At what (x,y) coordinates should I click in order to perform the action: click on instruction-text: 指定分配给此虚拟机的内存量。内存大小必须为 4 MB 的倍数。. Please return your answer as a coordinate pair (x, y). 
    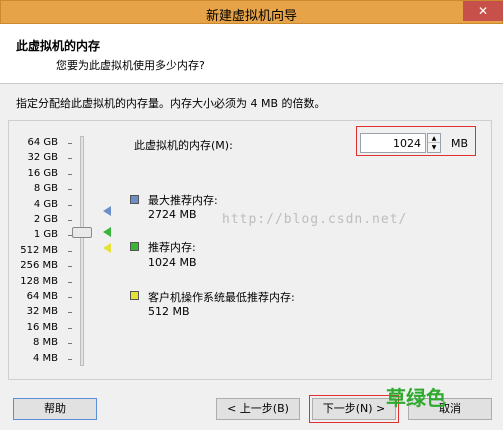
    Looking at the image, I should click on (171, 103).